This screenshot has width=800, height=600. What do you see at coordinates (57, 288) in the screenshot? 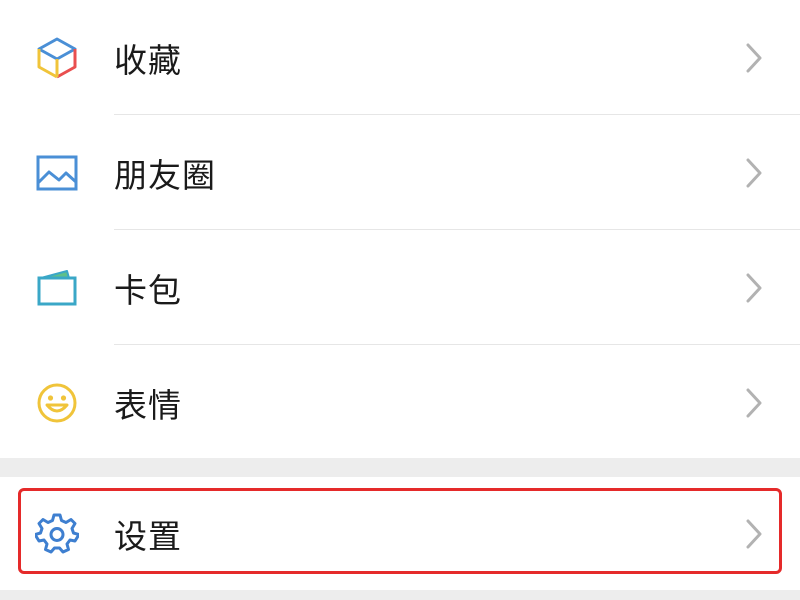
I see `card-wallet-icon` at bounding box center [57, 288].